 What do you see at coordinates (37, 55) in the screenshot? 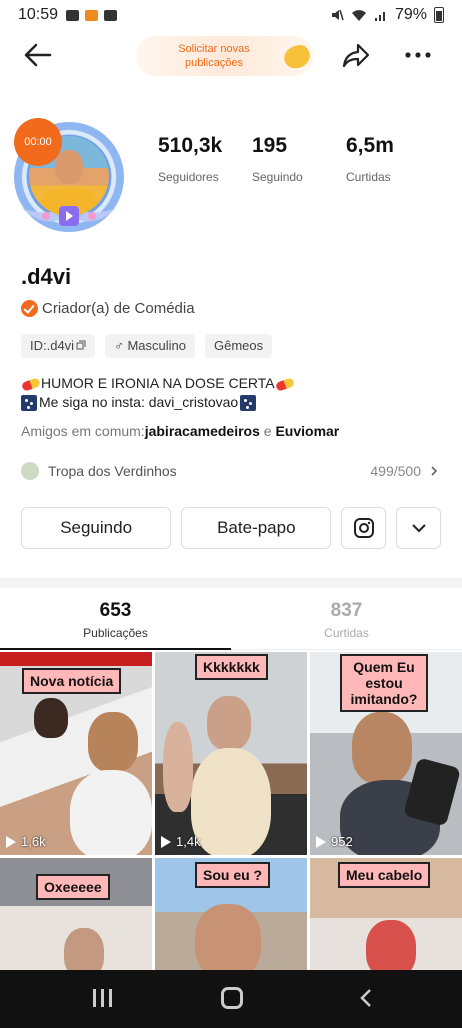
I see `back-arrow-icon` at bounding box center [37, 55].